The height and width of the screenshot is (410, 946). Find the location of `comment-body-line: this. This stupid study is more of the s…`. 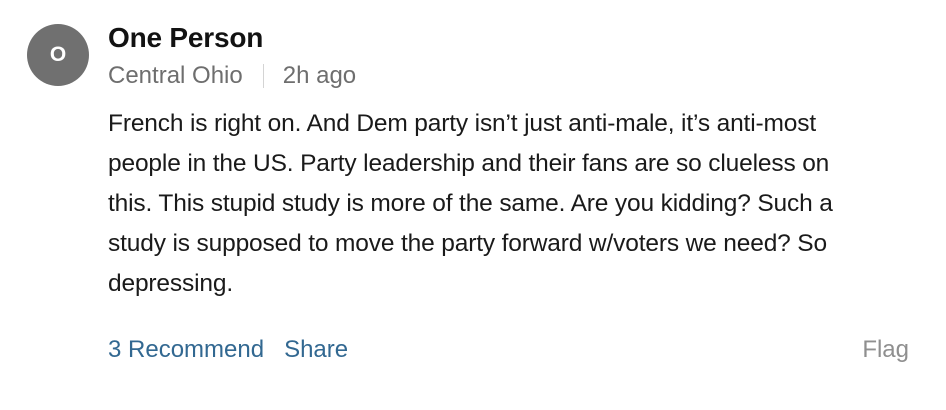

comment-body-line: this. This stupid study is more of the s… is located at coordinates (470, 203).